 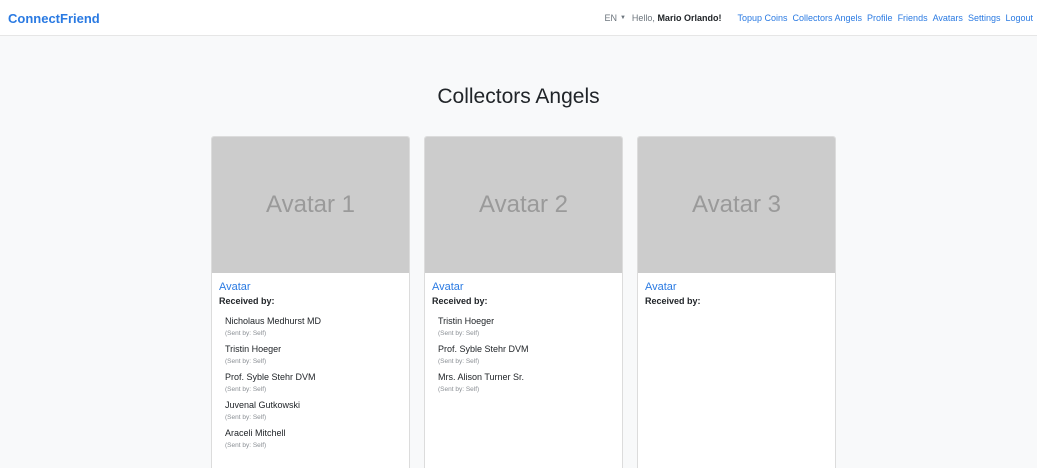 I want to click on avatar-image-placeholder: Avatar 3, so click(x=736, y=205).